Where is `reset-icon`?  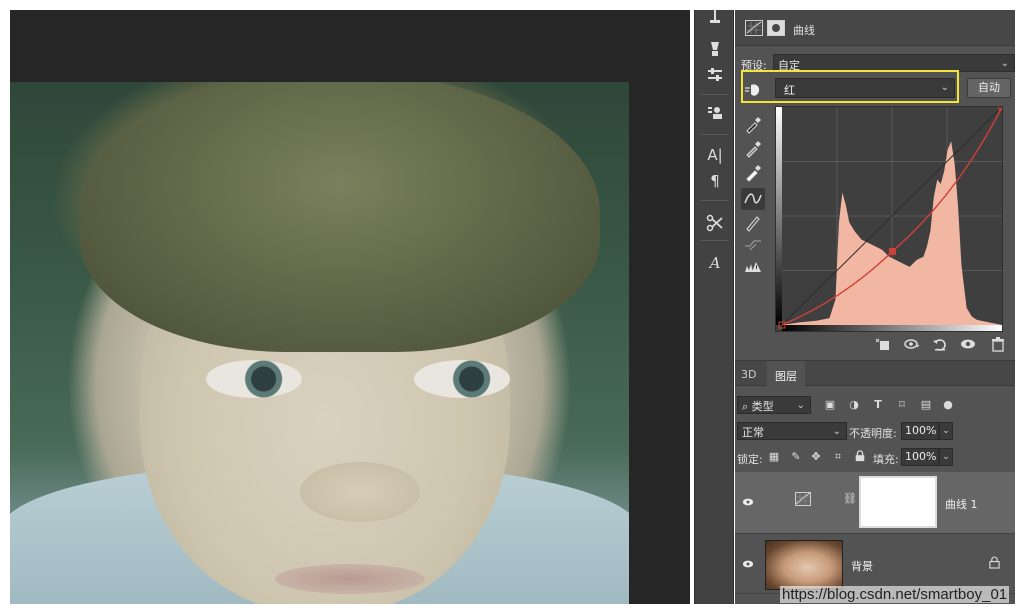 reset-icon is located at coordinates (940, 345).